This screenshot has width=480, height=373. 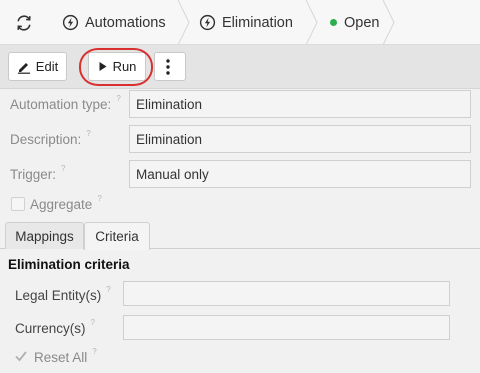 What do you see at coordinates (240, 357) in the screenshot?
I see `reset-all-row: Reset All ?` at bounding box center [240, 357].